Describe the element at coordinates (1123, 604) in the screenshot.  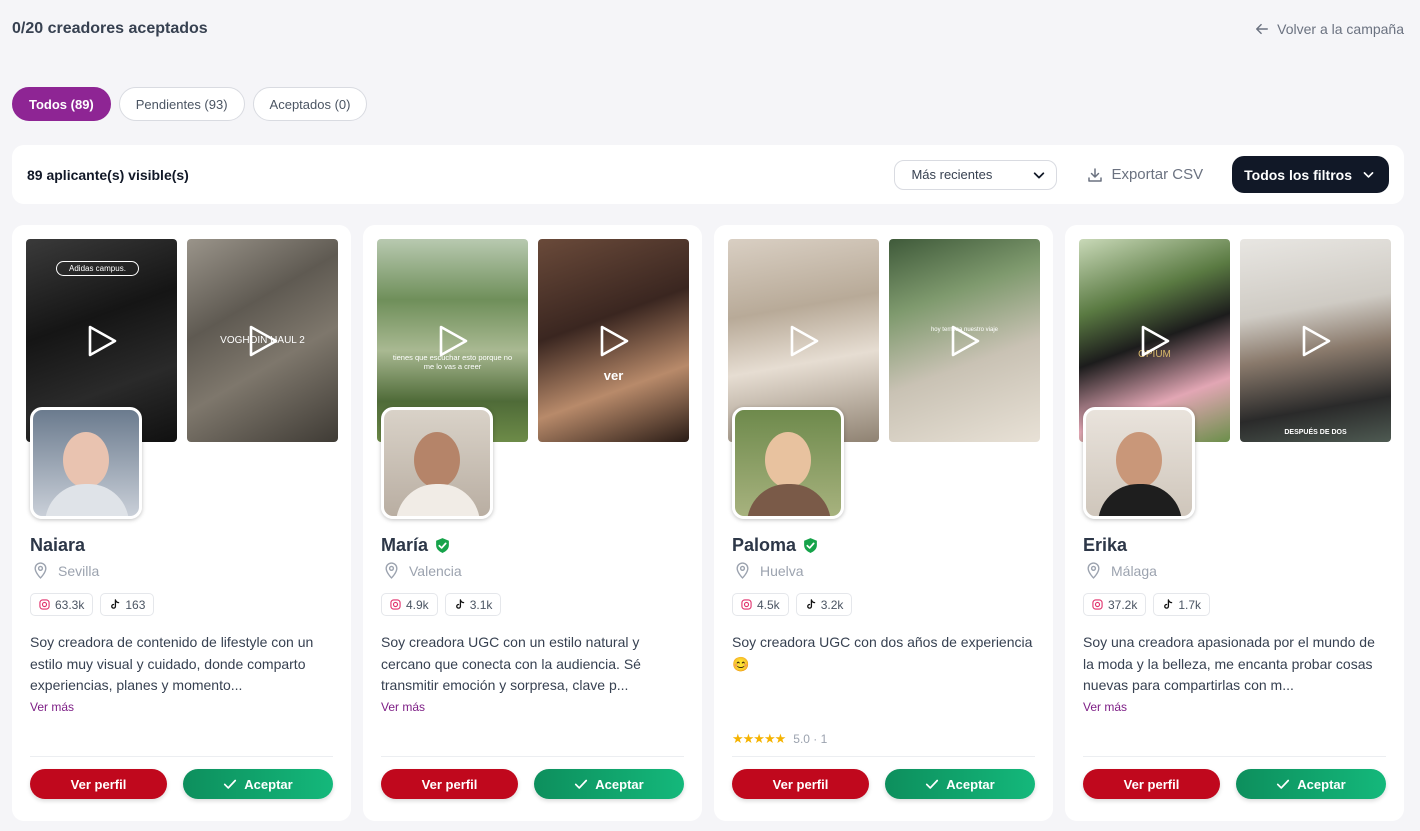
I see `instagram-followers: 37.2k` at that location.